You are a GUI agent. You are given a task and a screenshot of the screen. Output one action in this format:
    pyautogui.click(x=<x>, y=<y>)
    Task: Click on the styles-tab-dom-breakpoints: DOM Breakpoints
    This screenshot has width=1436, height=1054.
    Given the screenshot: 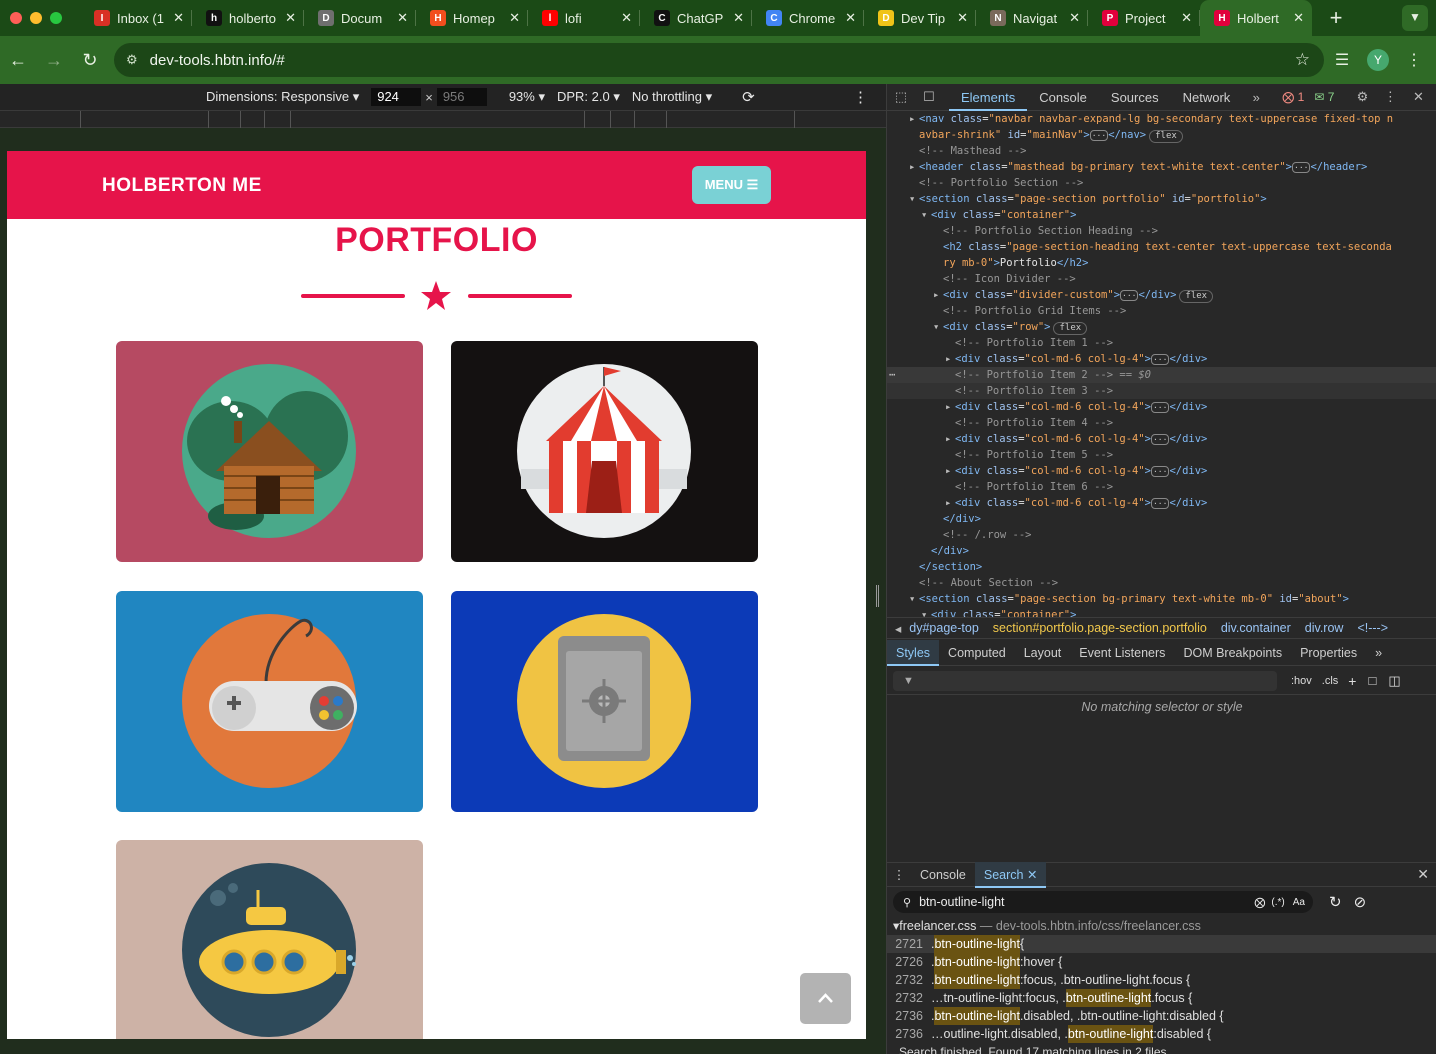 What is the action you would take?
    pyautogui.click(x=1232, y=653)
    